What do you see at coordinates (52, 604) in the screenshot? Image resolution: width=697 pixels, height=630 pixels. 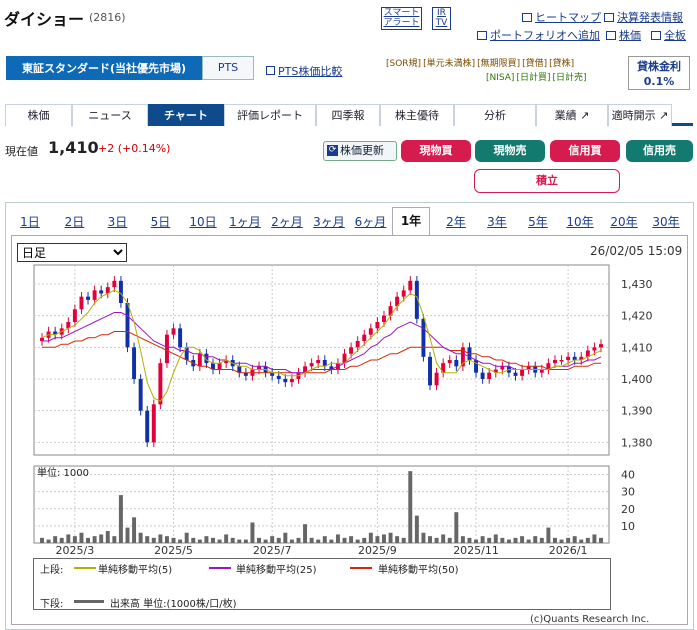 I see `legend-lower-label: 下段:` at bounding box center [52, 604].